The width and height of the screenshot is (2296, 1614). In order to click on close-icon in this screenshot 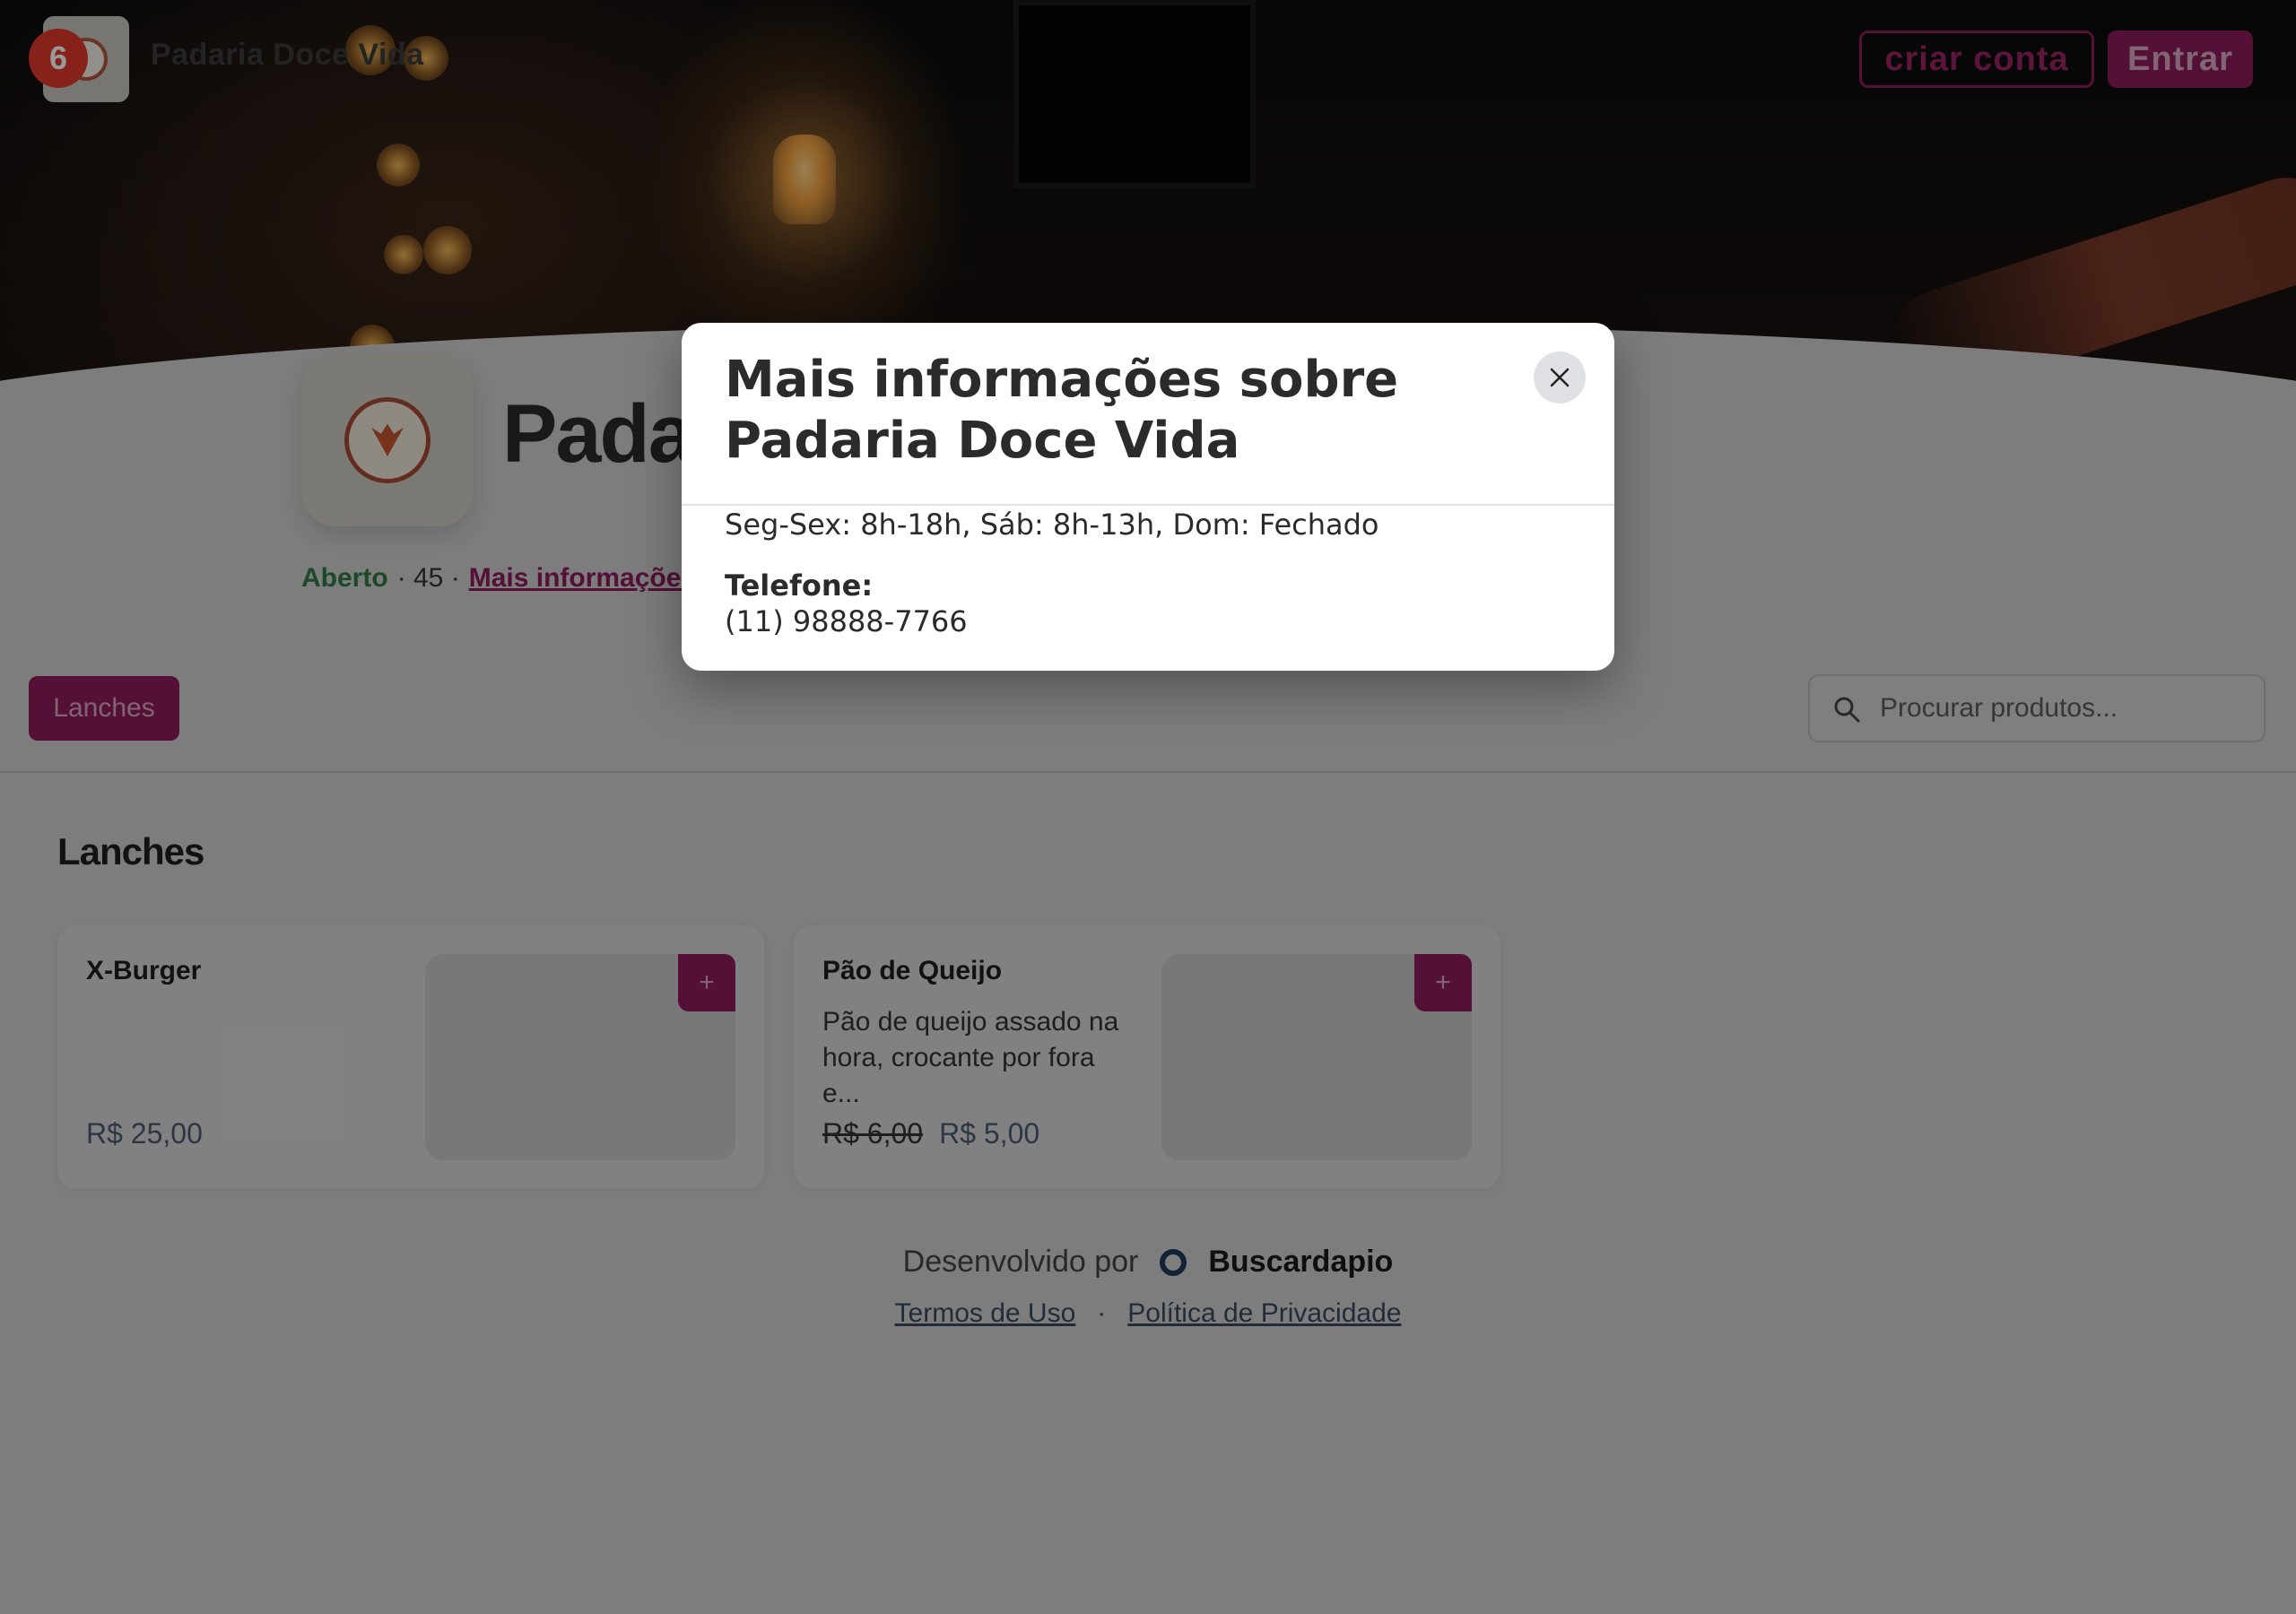, I will do `click(1560, 377)`.